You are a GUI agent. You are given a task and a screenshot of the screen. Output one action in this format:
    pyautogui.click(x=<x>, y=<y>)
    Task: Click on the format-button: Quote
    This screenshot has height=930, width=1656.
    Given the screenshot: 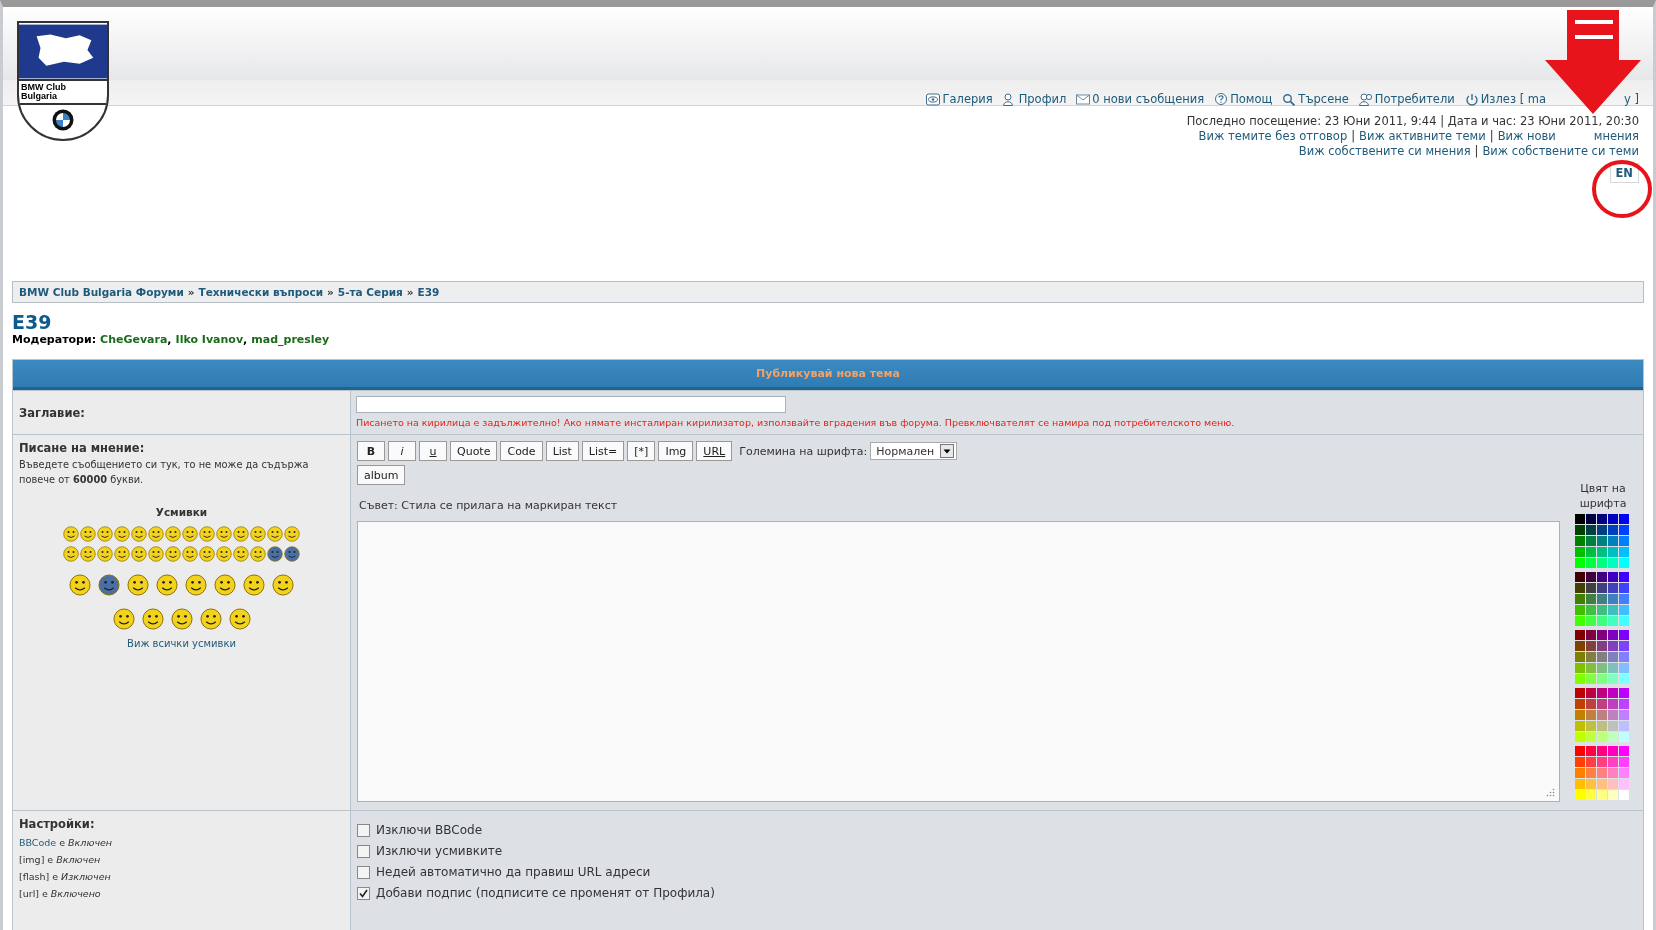 What is the action you would take?
    pyautogui.click(x=474, y=451)
    